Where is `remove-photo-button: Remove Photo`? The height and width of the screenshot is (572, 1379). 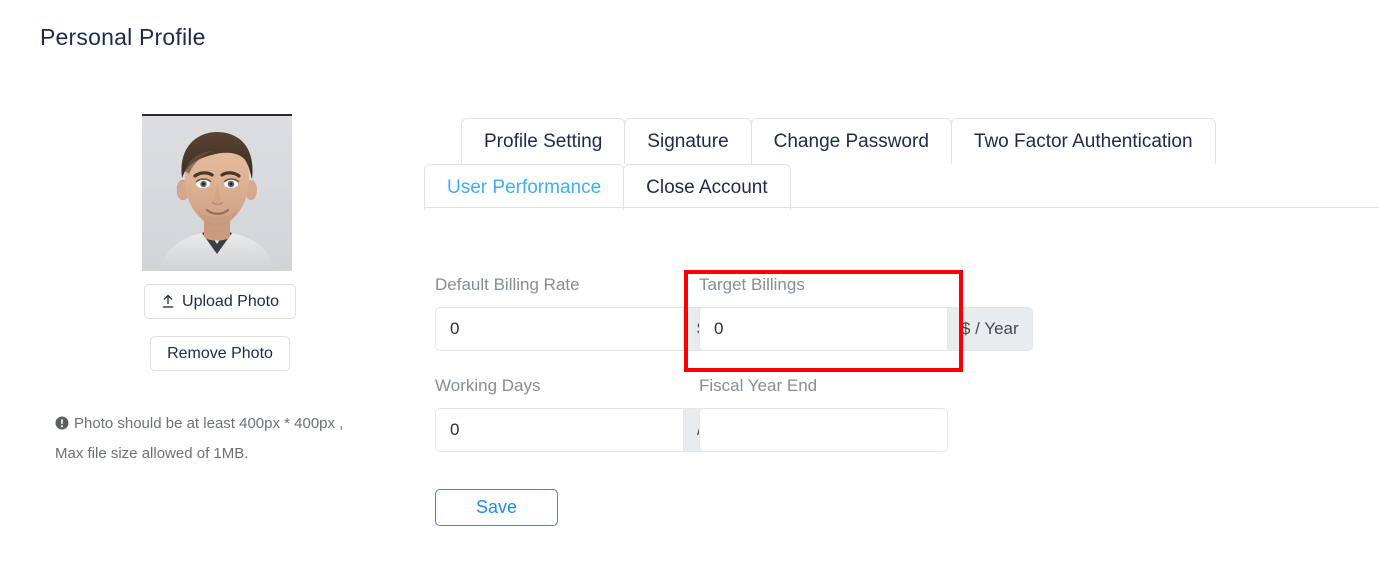 remove-photo-button: Remove Photo is located at coordinates (220, 353).